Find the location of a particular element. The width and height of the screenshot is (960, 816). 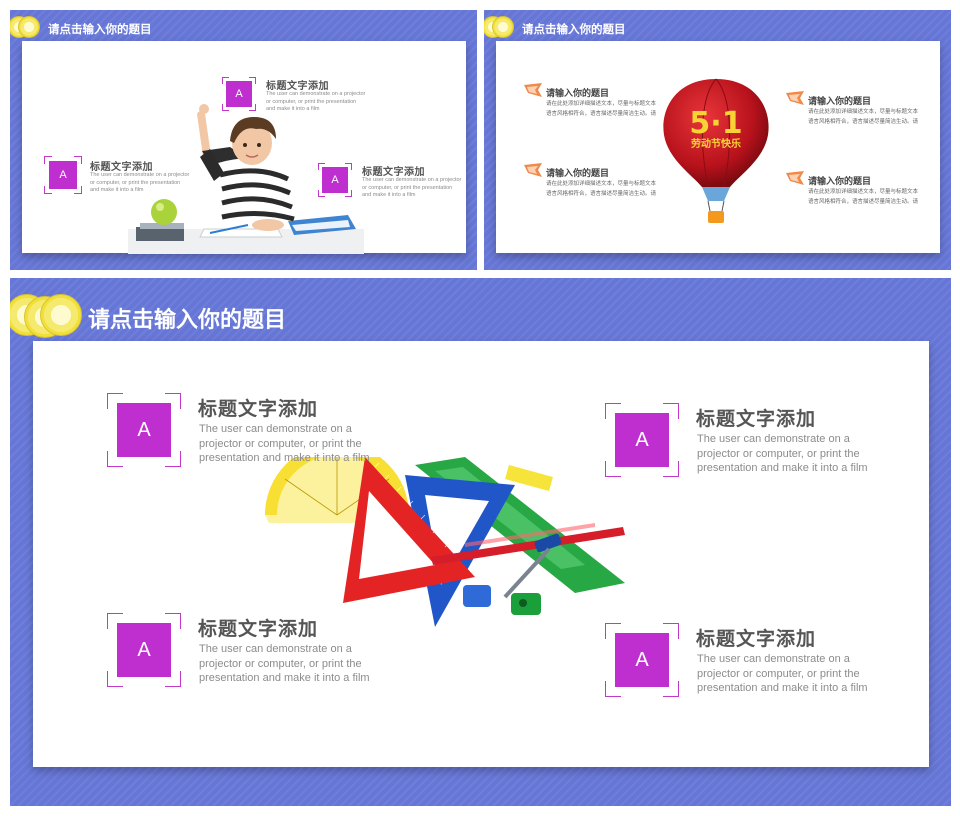

balloon-text: 劳动节快乐 is located at coordinates (716, 143).